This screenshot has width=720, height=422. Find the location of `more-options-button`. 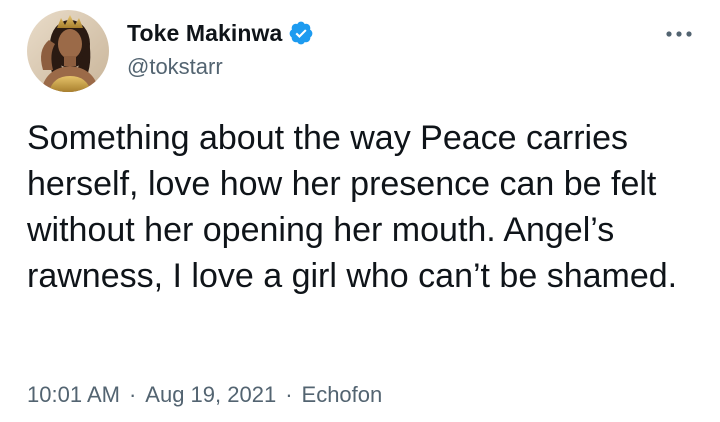

more-options-button is located at coordinates (679, 34).